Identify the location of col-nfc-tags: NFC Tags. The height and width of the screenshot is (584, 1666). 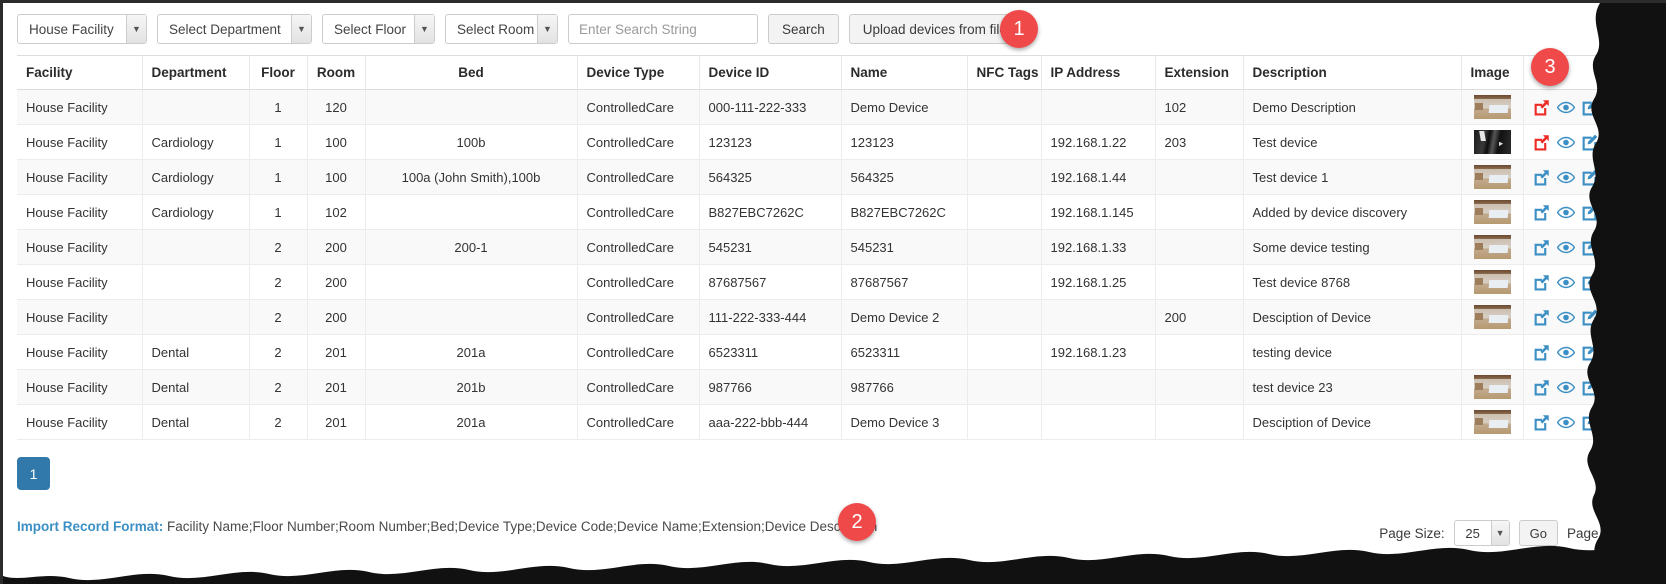
(1004, 72).